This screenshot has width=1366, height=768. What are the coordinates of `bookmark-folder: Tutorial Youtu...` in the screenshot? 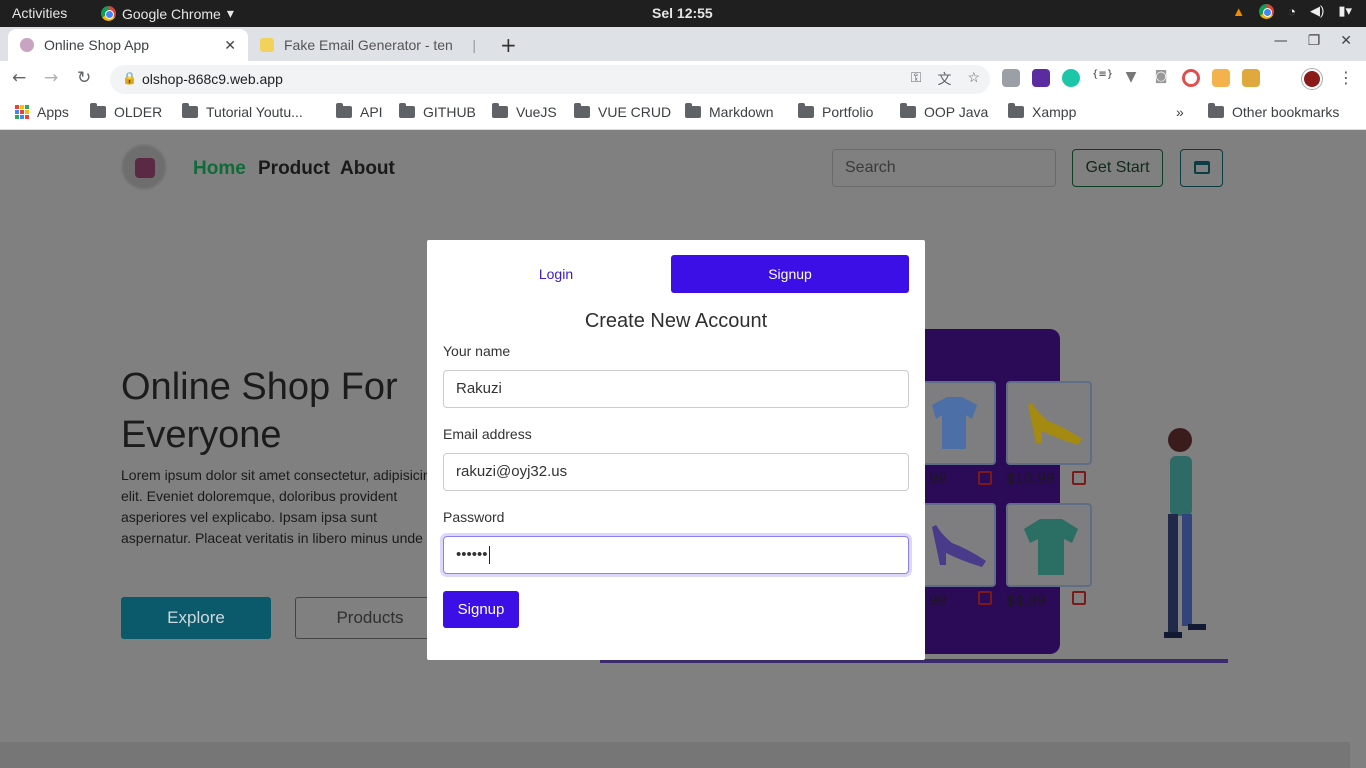 It's located at (242, 111).